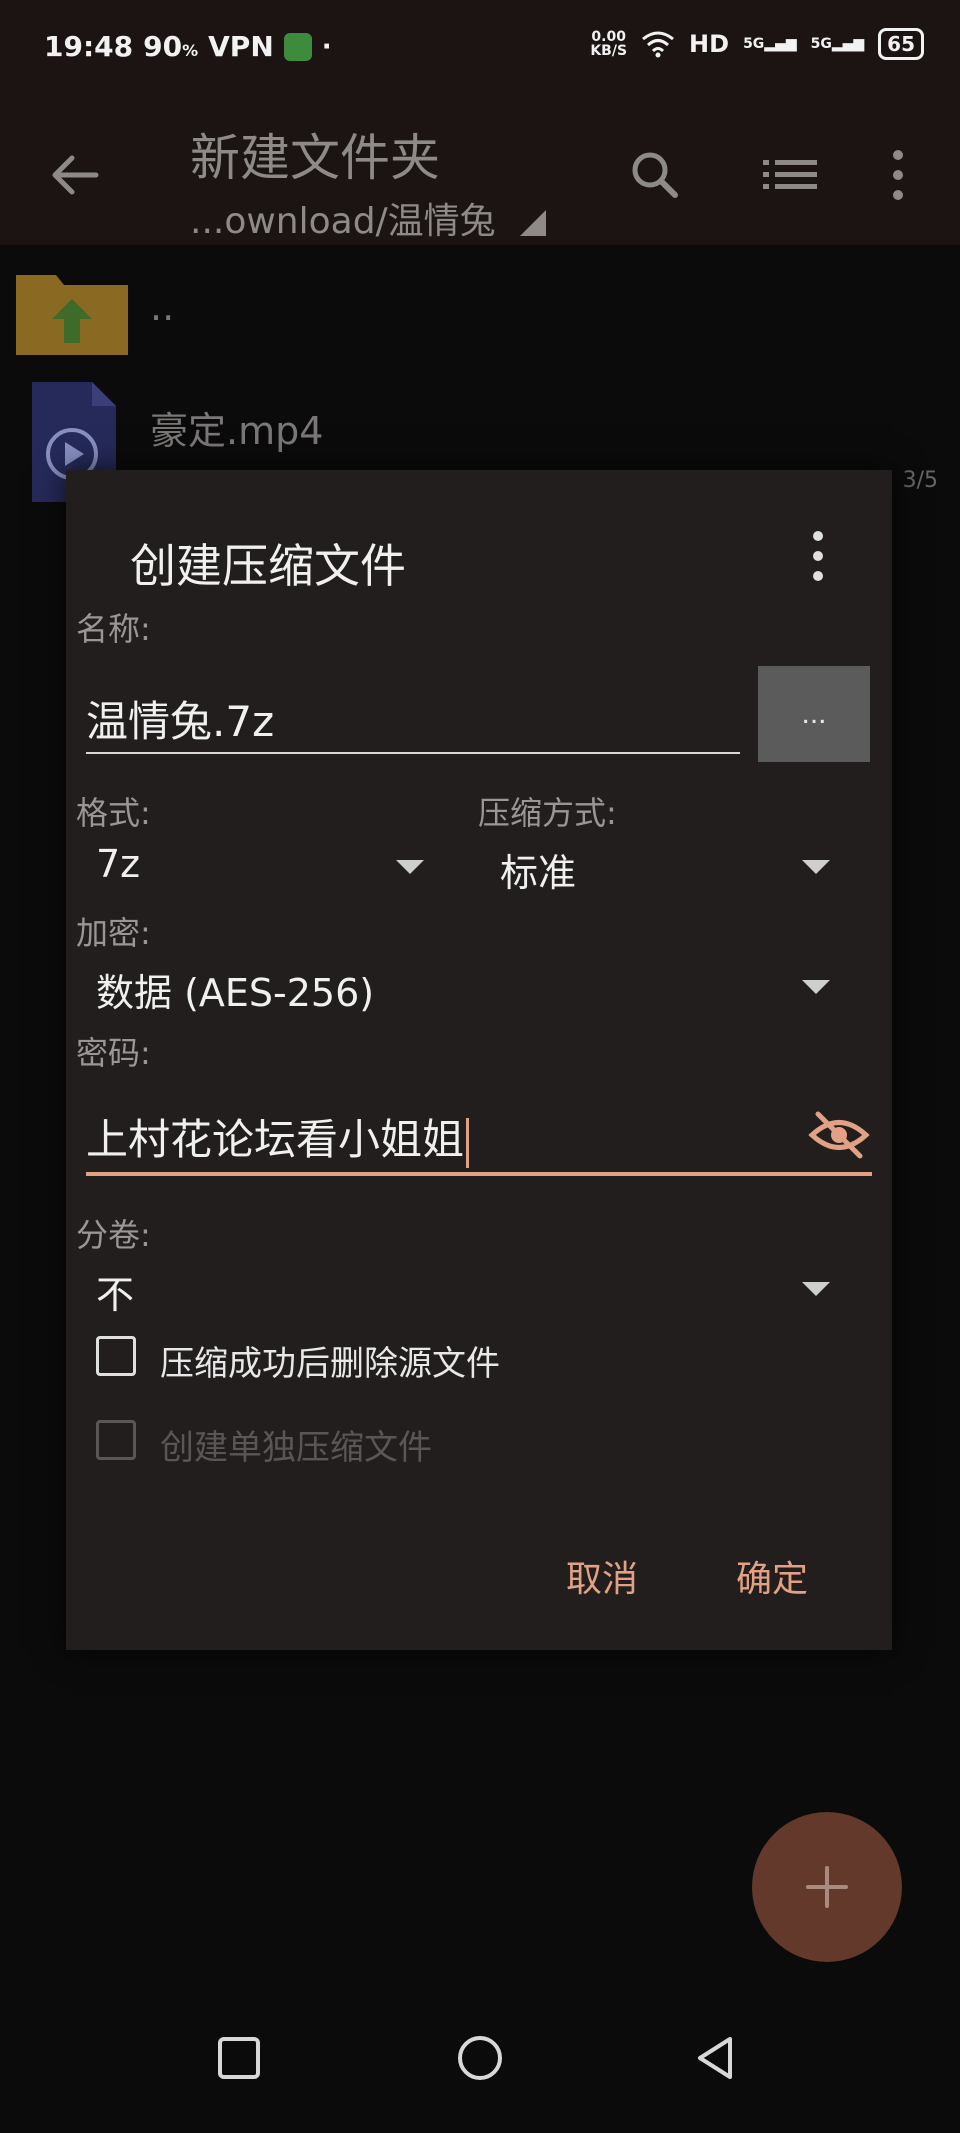 This screenshot has width=960, height=2133. Describe the element at coordinates (479, 1174) in the screenshot. I see `password-input-underline` at that location.